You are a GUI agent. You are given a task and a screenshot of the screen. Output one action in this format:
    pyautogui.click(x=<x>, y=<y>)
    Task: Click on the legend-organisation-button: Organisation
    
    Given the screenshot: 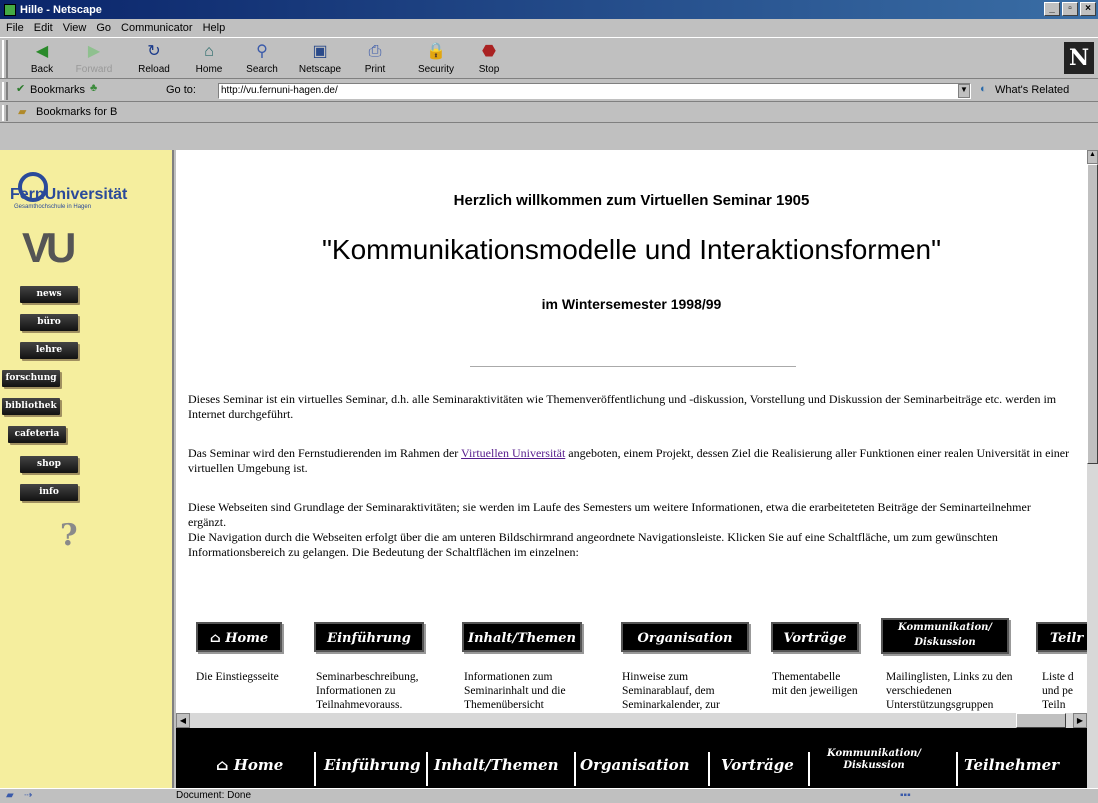 What is the action you would take?
    pyautogui.click(x=685, y=637)
    